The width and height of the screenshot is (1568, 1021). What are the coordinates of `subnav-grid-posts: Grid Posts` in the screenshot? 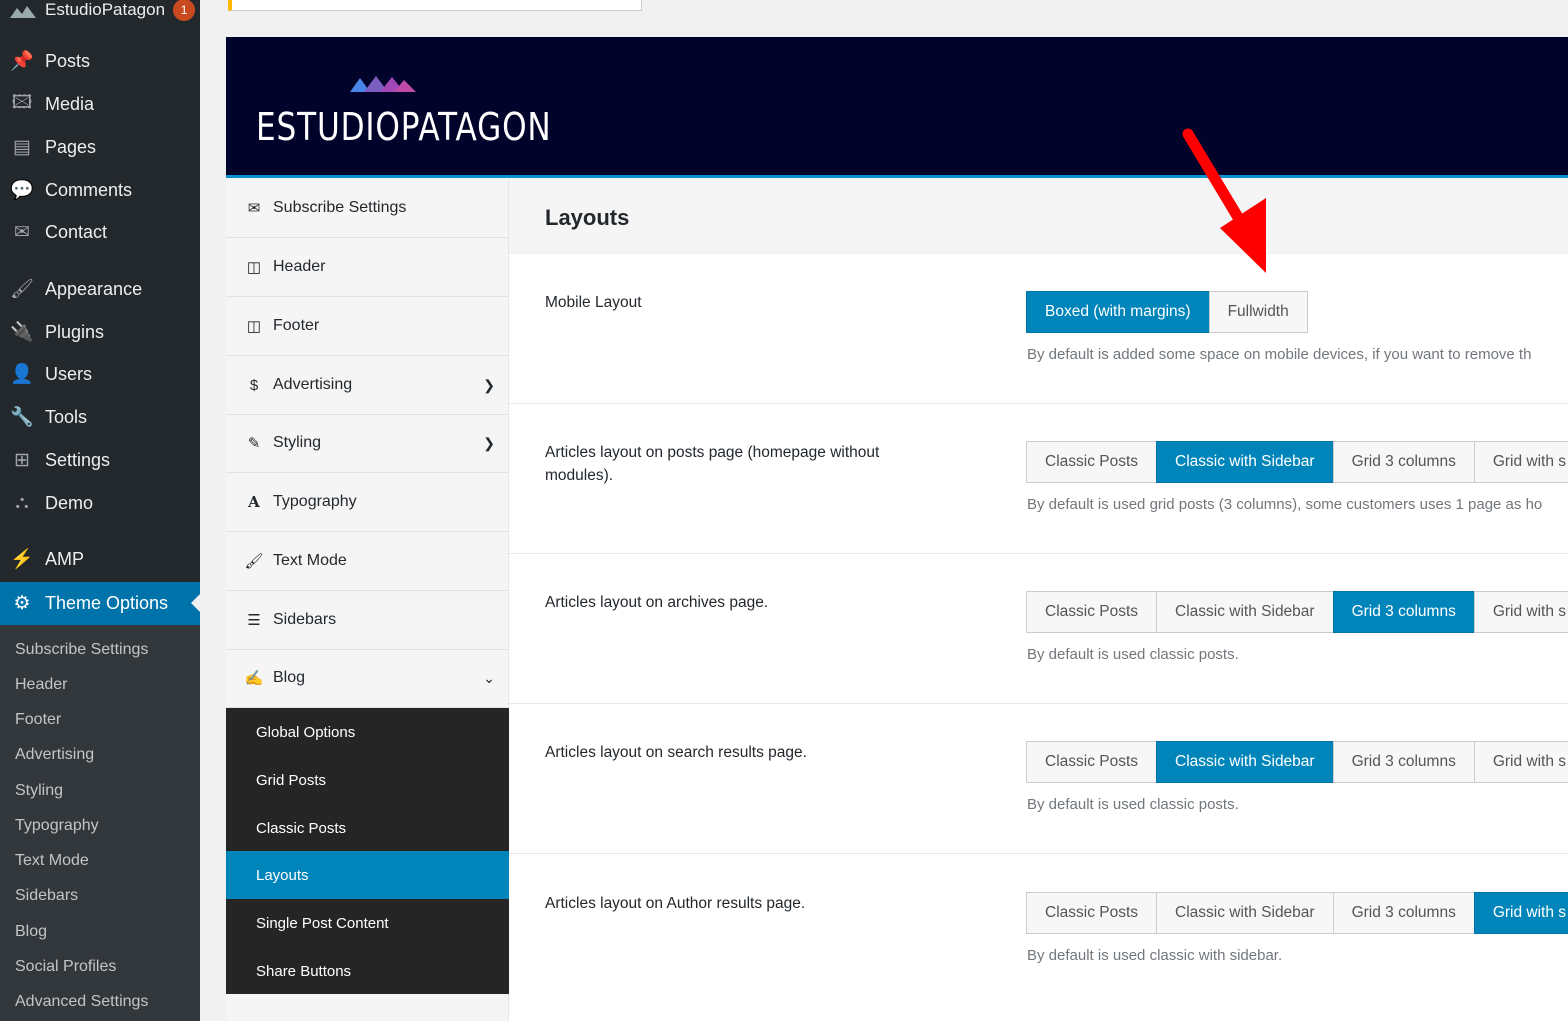 It's located at (367, 780).